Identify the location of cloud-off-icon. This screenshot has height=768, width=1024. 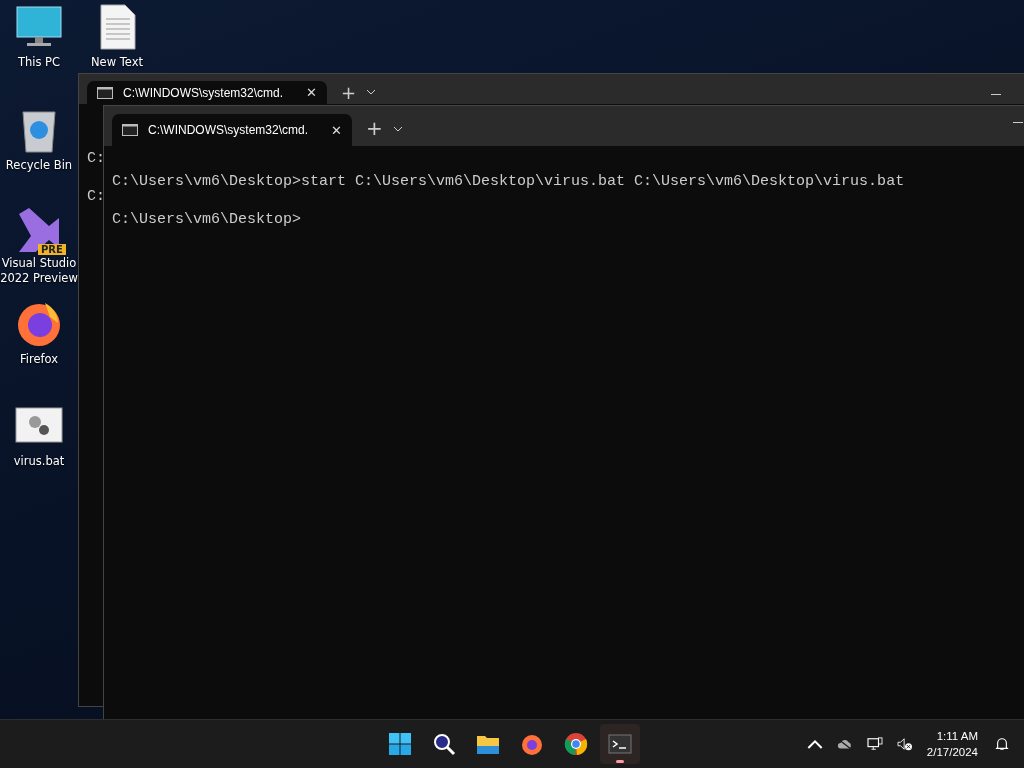
(844, 744).